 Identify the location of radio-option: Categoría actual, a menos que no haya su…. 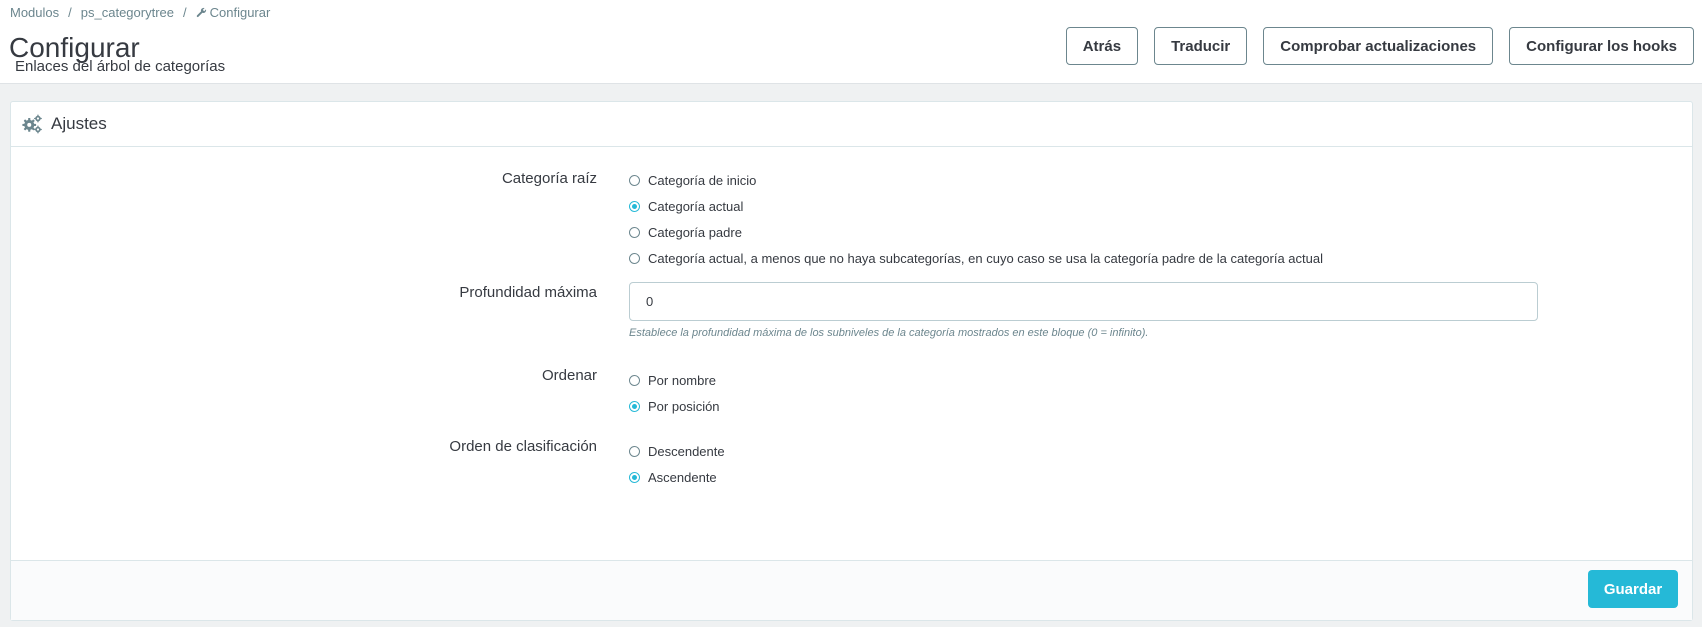
(976, 258).